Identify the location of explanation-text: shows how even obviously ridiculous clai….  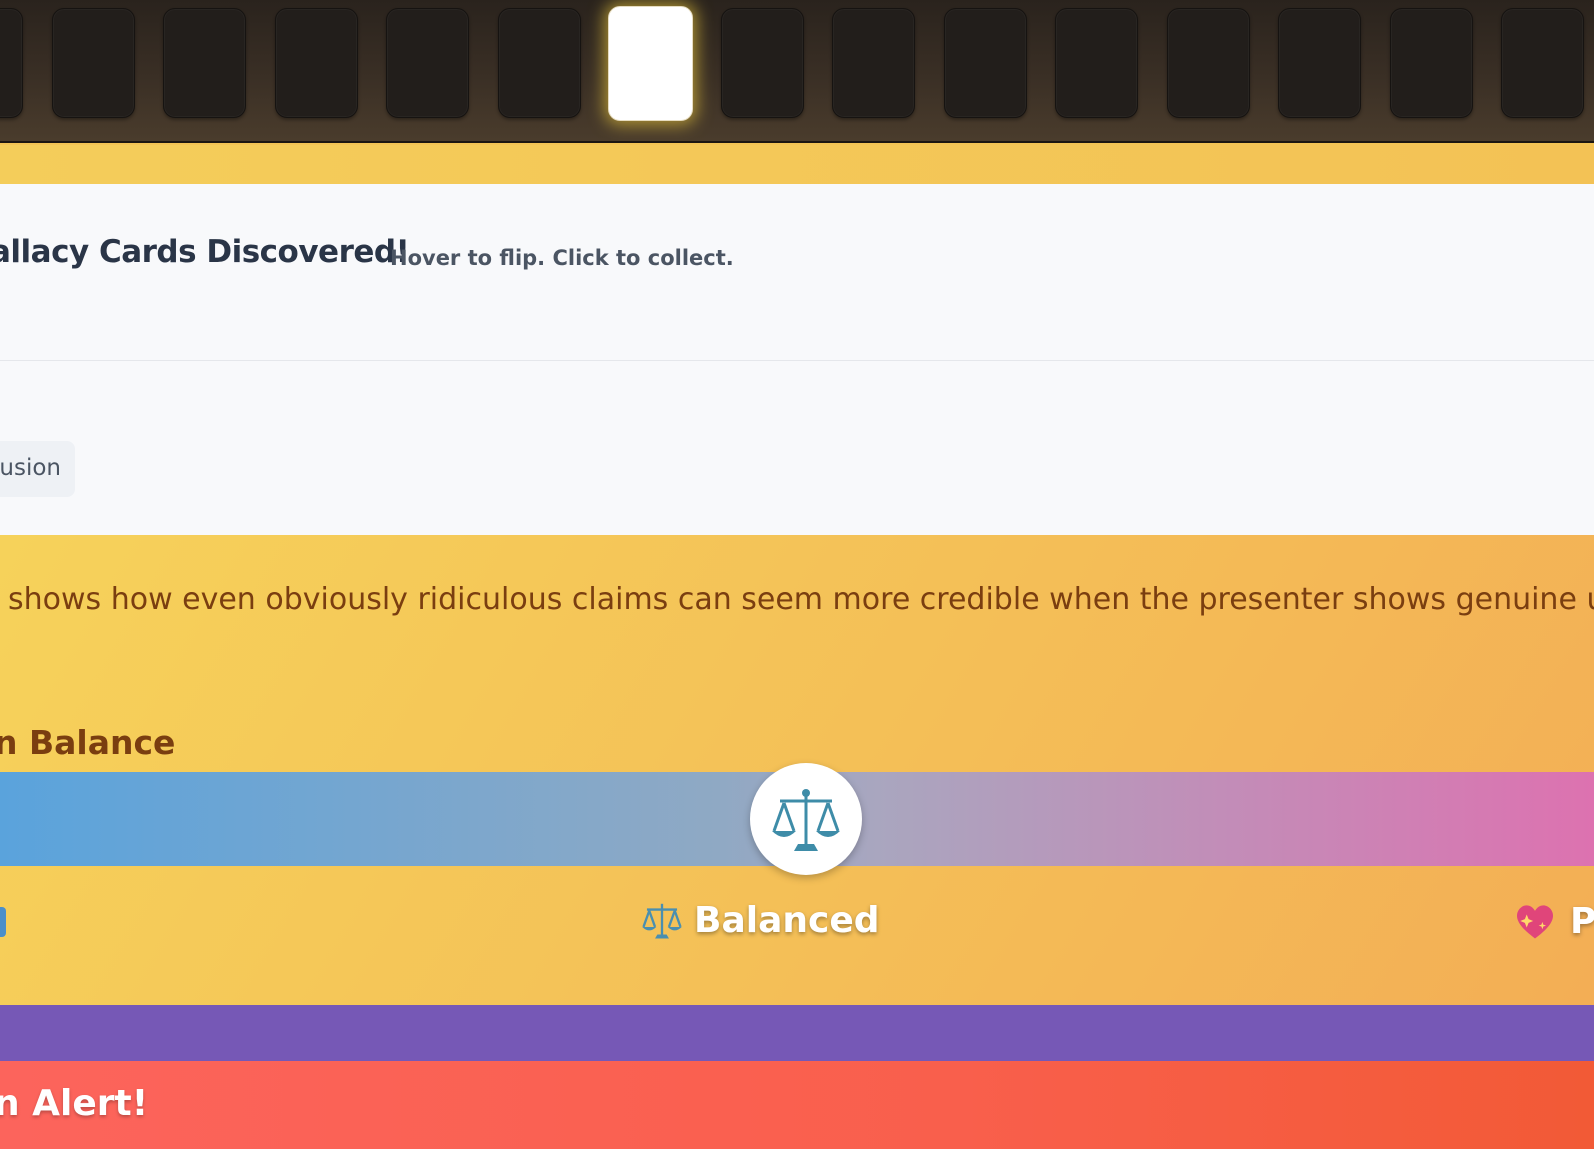
(801, 599).